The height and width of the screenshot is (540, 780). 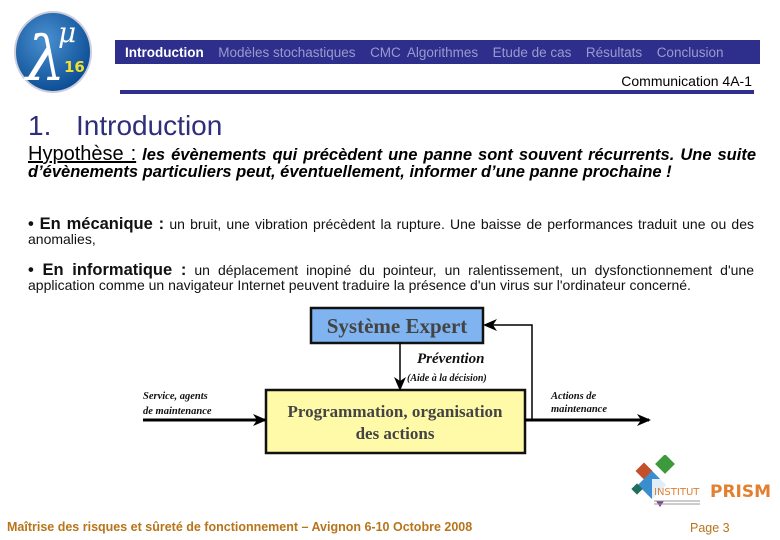 I want to click on prevention-label: Prévention, so click(x=451, y=359).